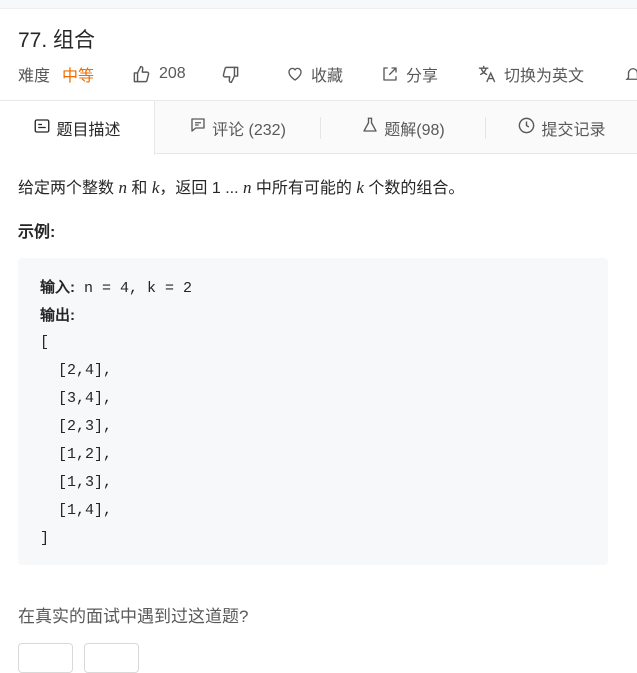 This screenshot has height=673, width=637. Describe the element at coordinates (414, 130) in the screenshot. I see `tab-label: 题解(98)` at that location.